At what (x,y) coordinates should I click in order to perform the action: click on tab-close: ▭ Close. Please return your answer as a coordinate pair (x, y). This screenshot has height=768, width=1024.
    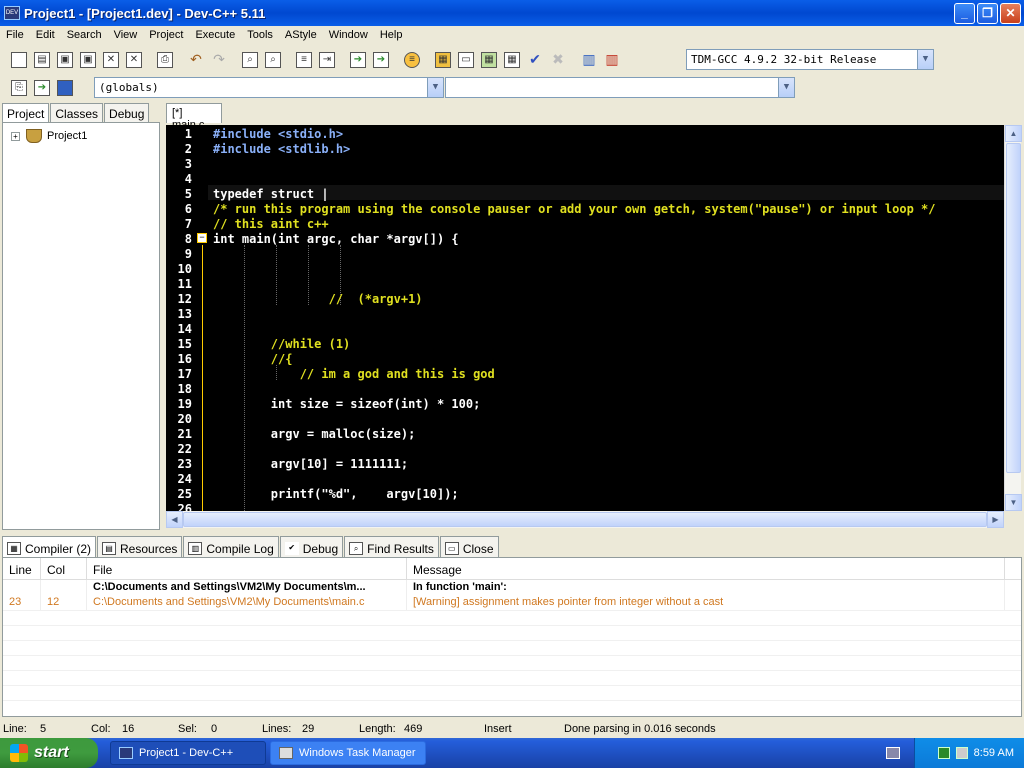
    Looking at the image, I should click on (469, 546).